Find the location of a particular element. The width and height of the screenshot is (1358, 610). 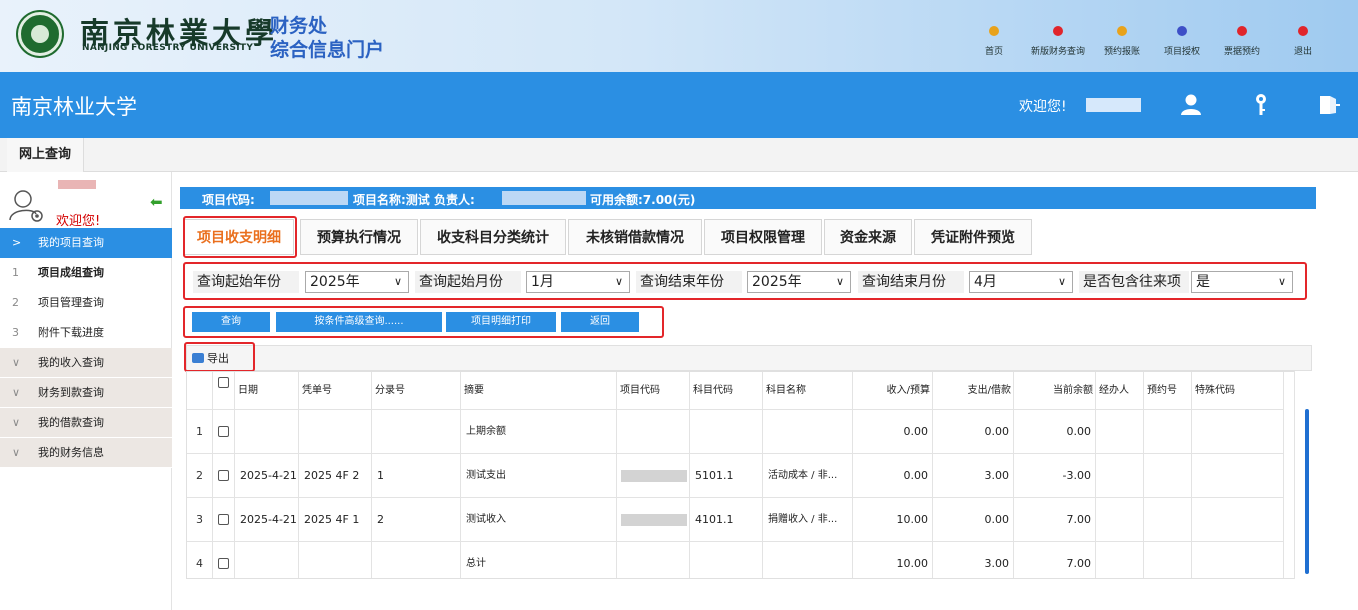

sidebar-item-attachment-progress: 3 附件下载进度 is located at coordinates (86, 333).